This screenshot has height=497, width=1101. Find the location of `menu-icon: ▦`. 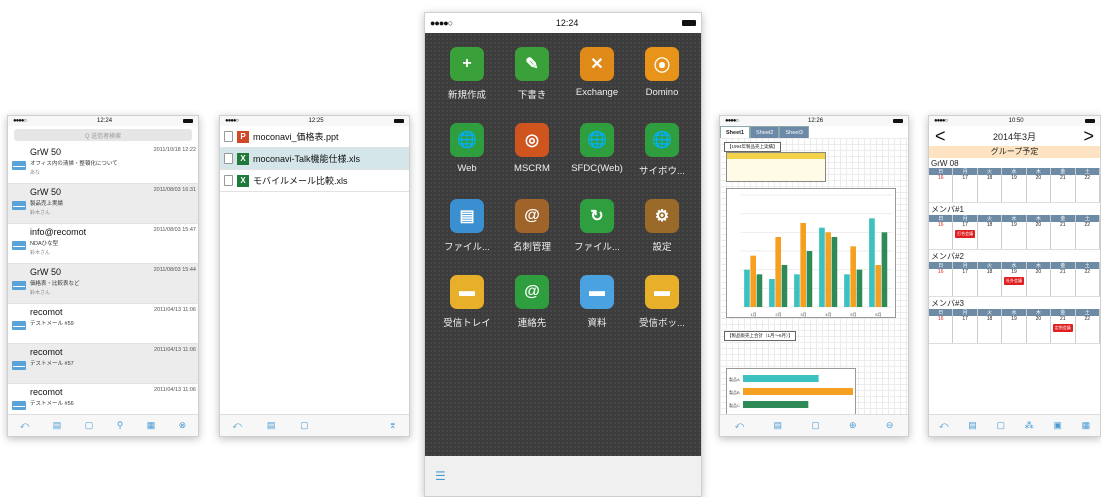

menu-icon: ▦ is located at coordinates (151, 425).